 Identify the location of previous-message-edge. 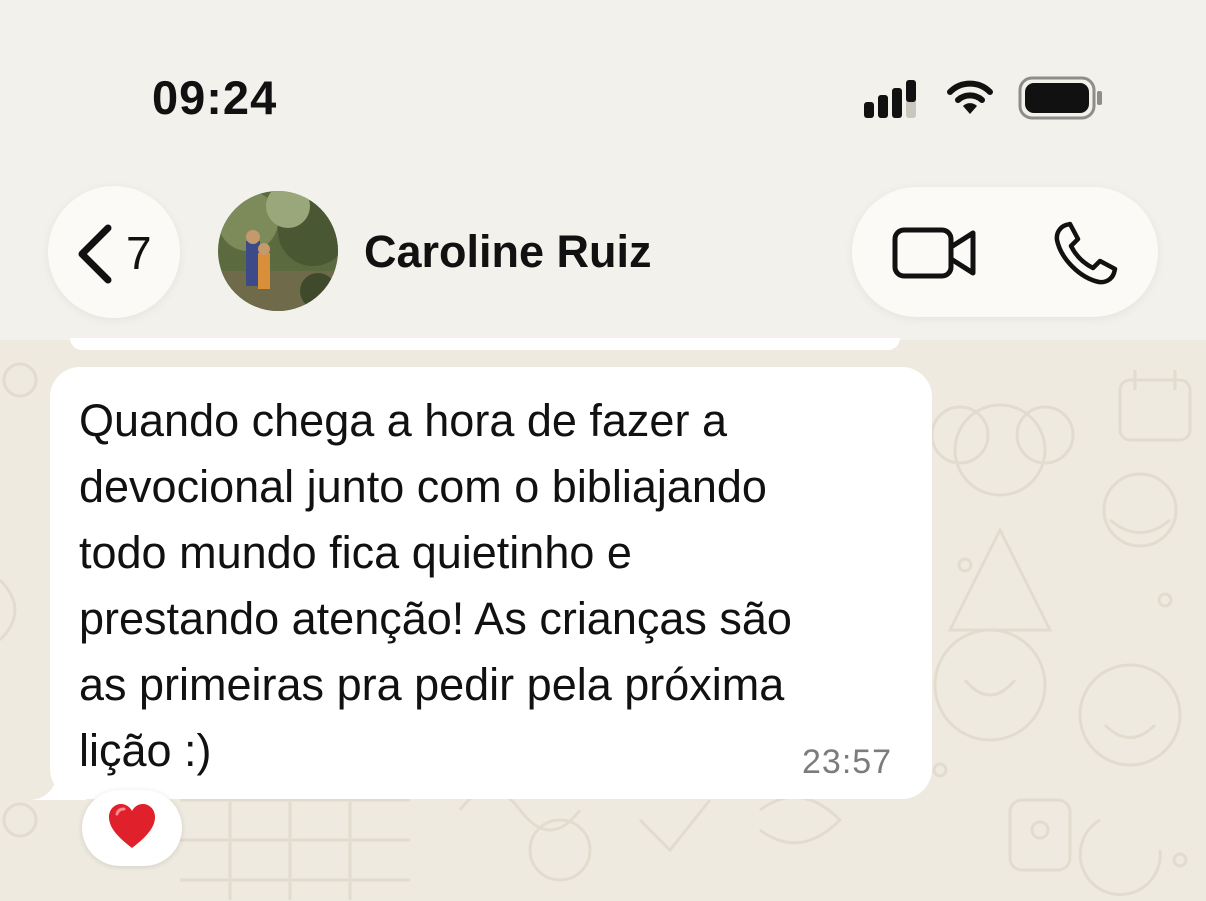
(485, 344).